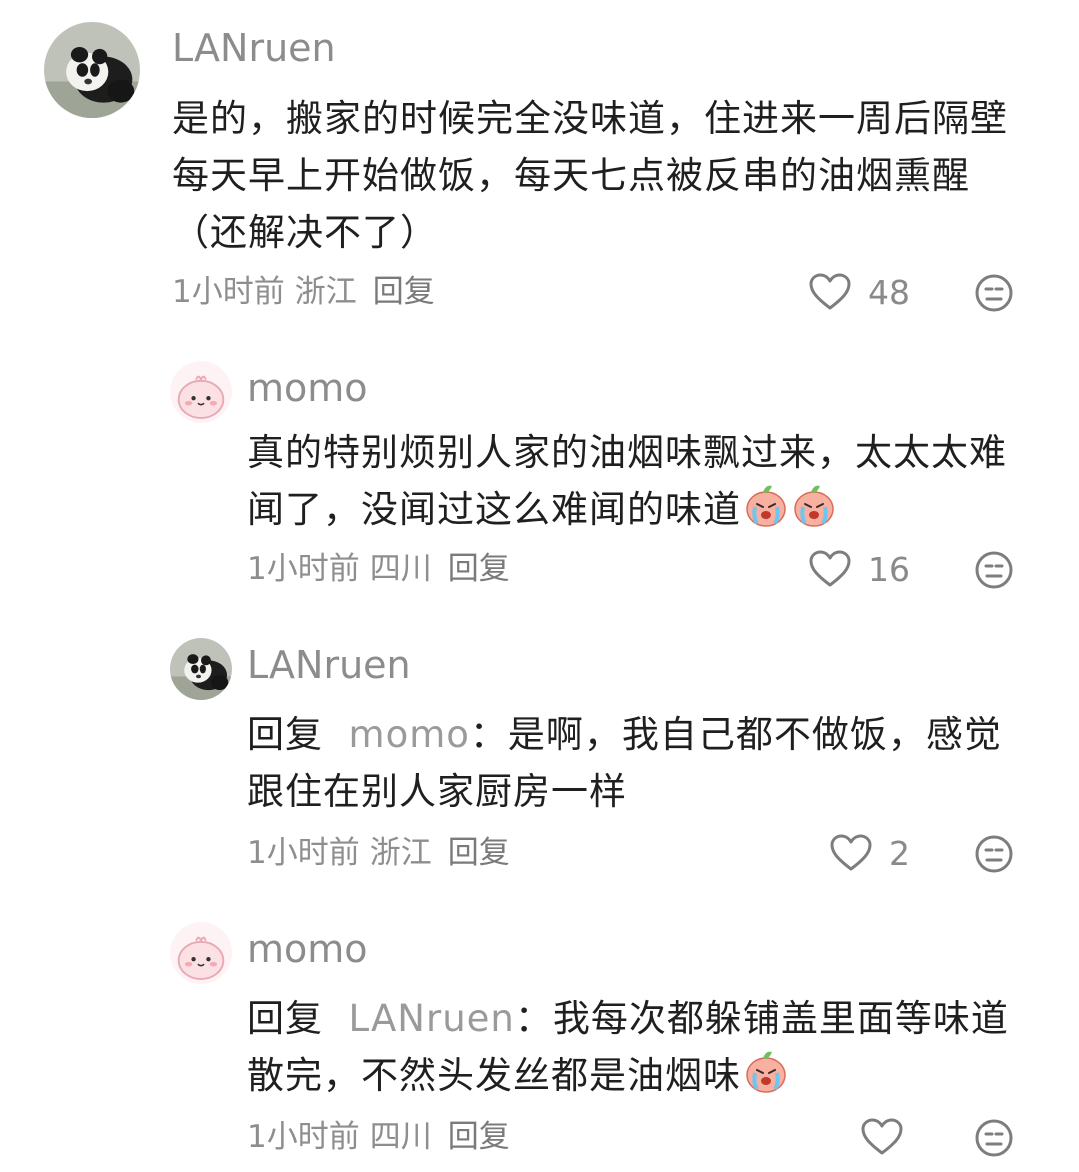 Image resolution: width=1079 pixels, height=1172 pixels. What do you see at coordinates (627, 481) in the screenshot?
I see `comment-text-content: 真的特别烦别人家的油烟味飘过来，太太太难闻了，没闻过这么难闻的味道` at bounding box center [627, 481].